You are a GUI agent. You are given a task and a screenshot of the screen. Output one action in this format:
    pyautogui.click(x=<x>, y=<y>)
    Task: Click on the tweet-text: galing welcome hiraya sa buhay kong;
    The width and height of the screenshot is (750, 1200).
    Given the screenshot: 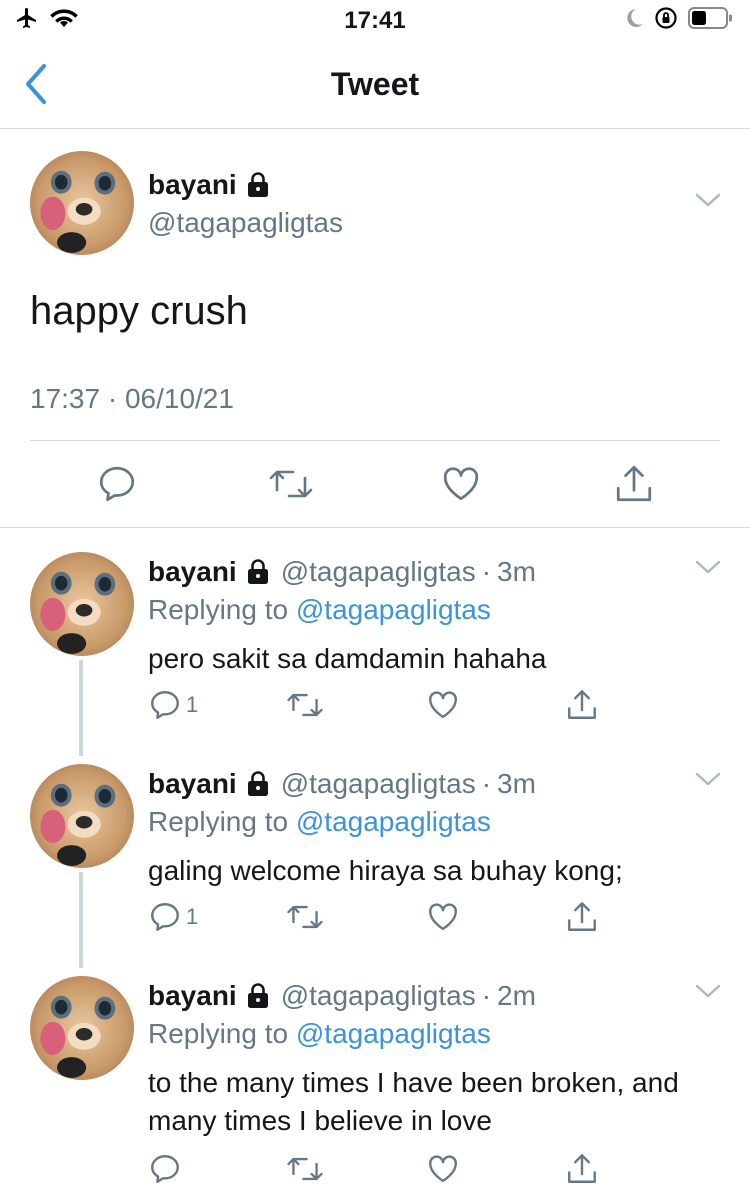 What is the action you would take?
    pyautogui.click(x=385, y=870)
    